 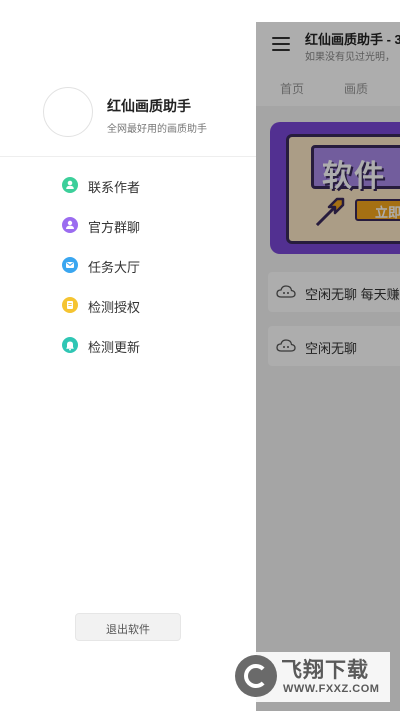 I want to click on menu-item-label: 检测授权, so click(x=114, y=307).